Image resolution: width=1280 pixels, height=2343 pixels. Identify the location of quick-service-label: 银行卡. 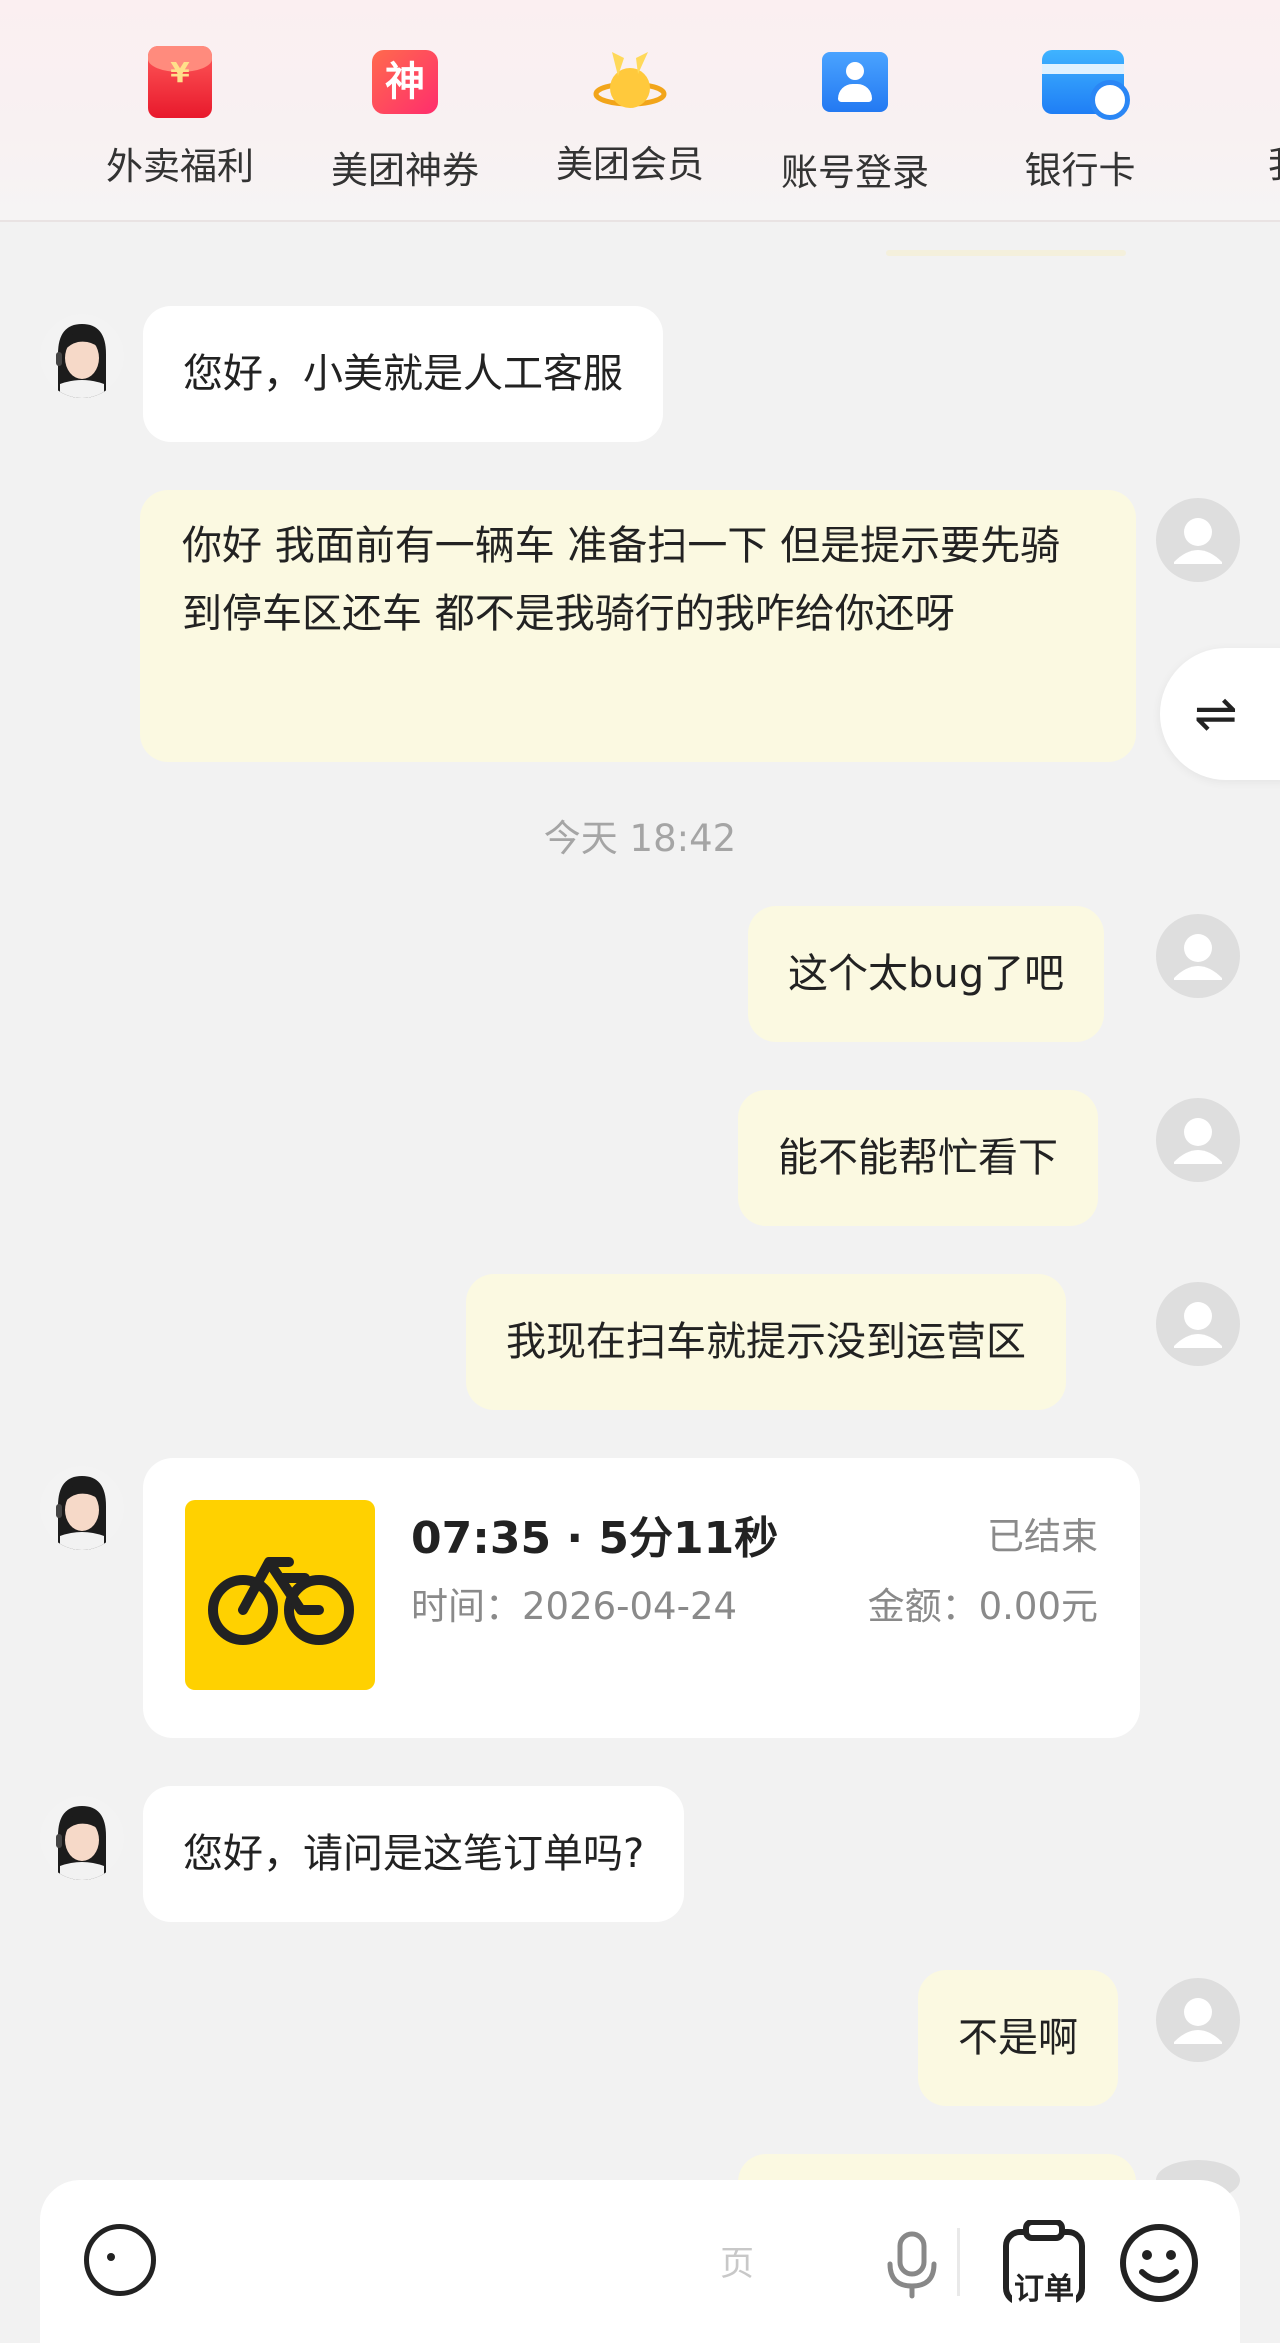
(1080, 170).